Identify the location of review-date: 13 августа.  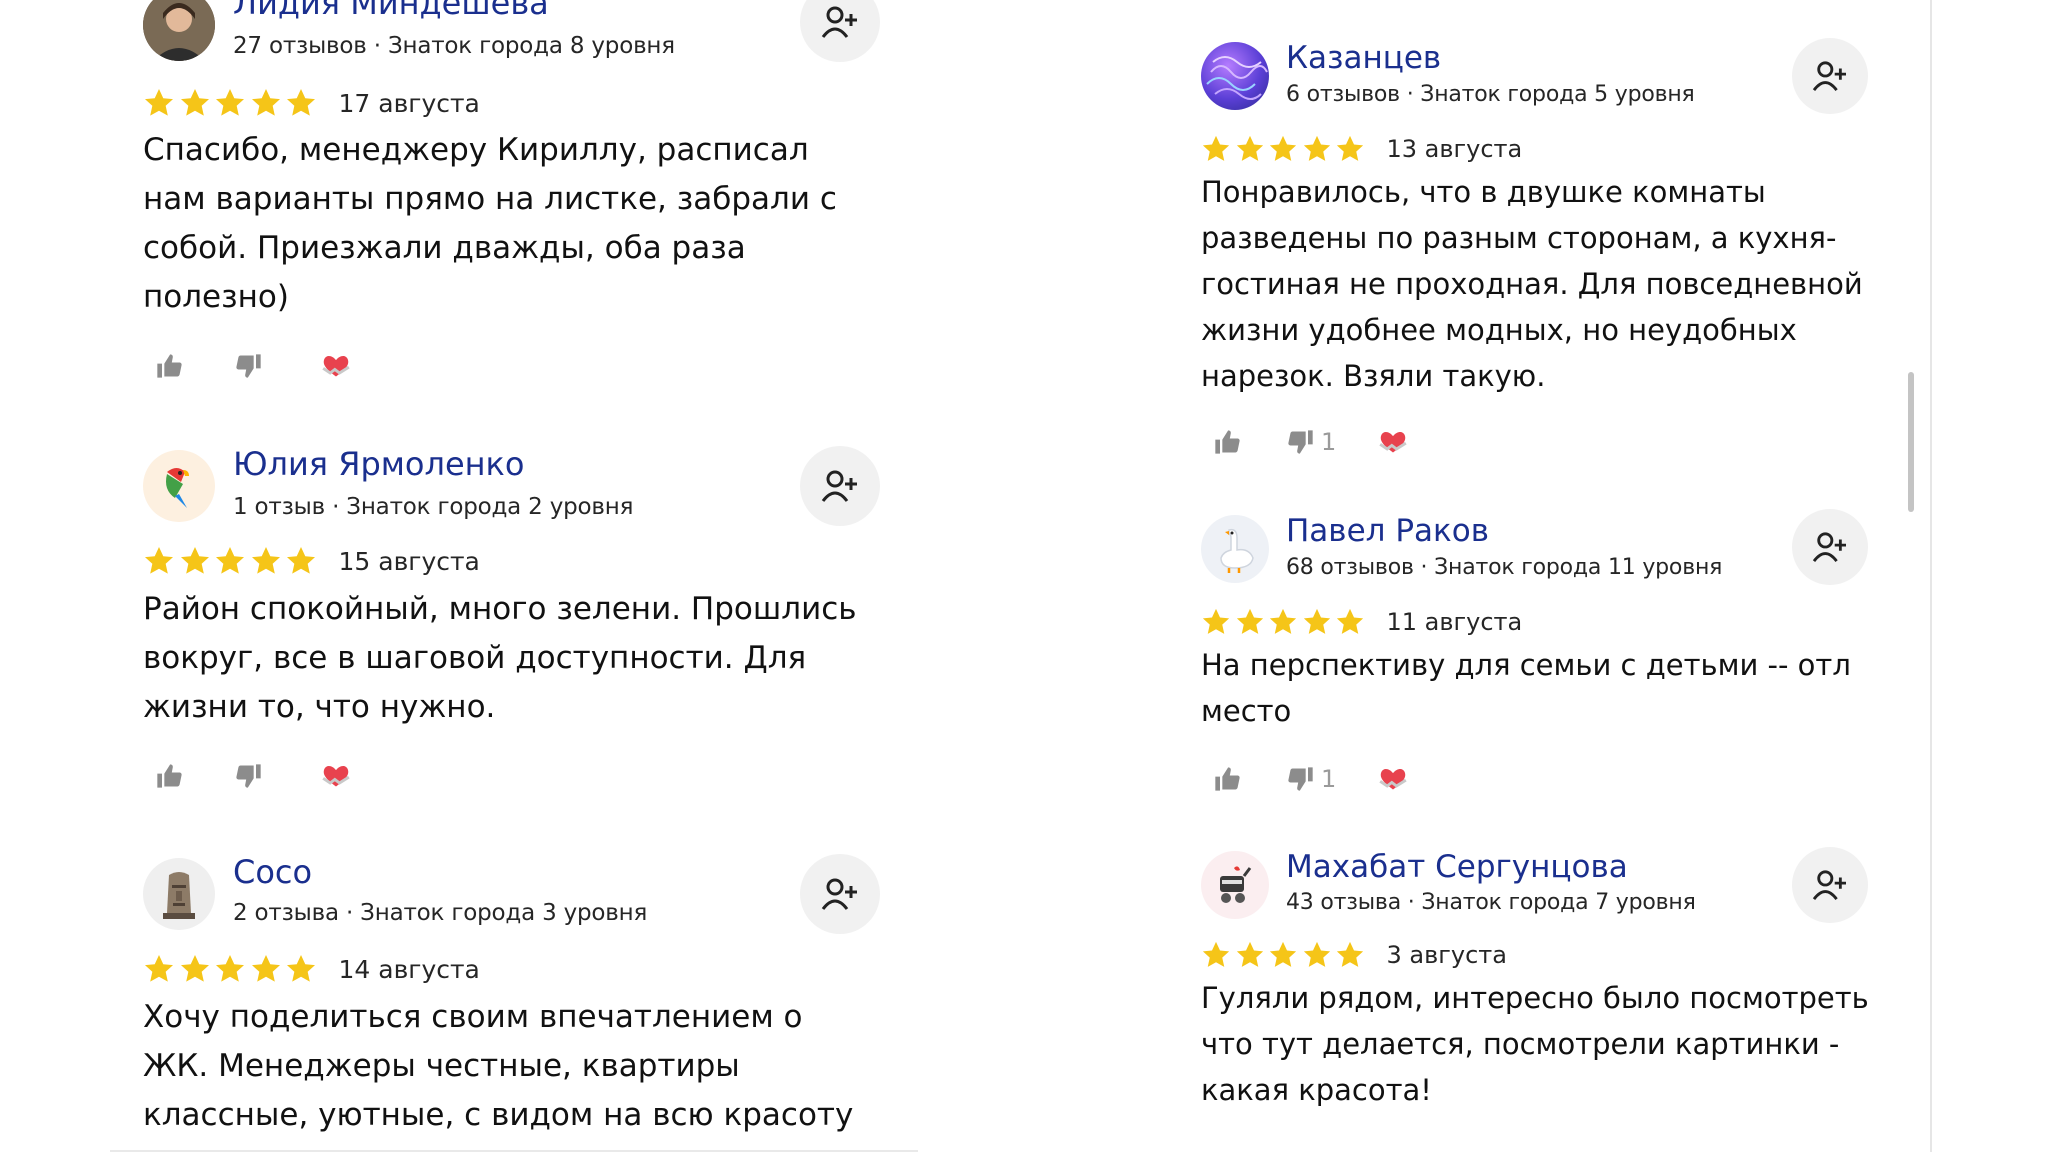
(1454, 149).